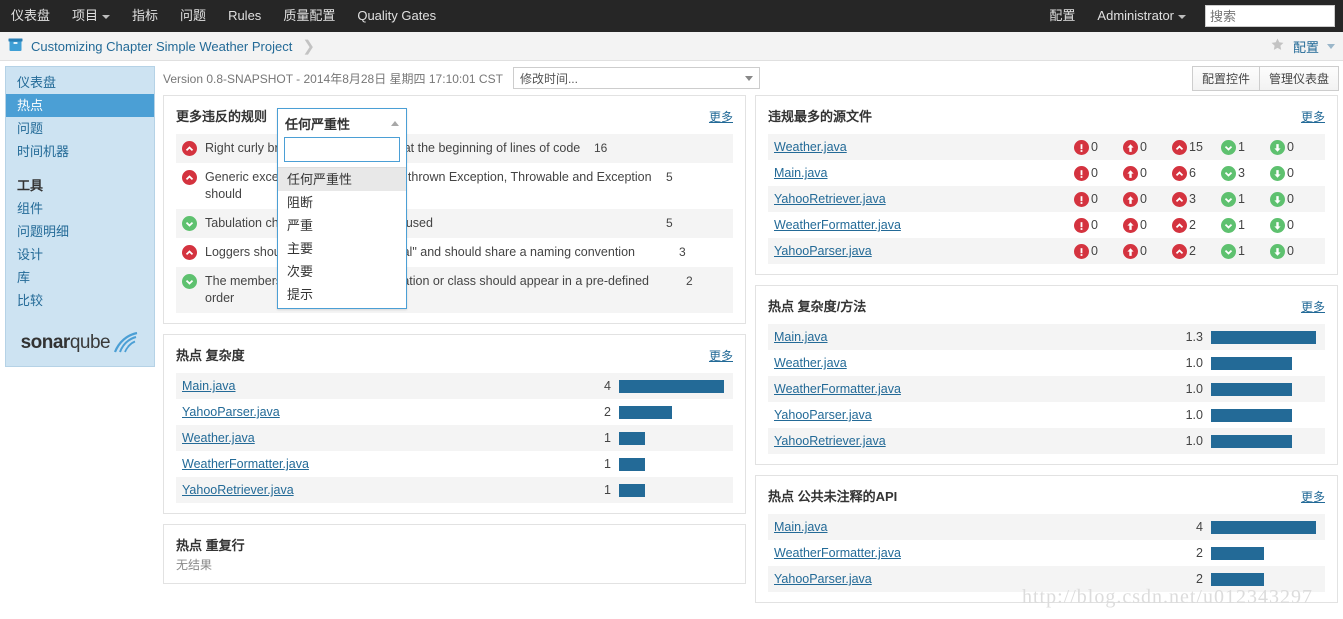 Image resolution: width=1343 pixels, height=619 pixels. Describe the element at coordinates (396, 16) in the screenshot. I see `nav-item-6: Quality Gates` at that location.